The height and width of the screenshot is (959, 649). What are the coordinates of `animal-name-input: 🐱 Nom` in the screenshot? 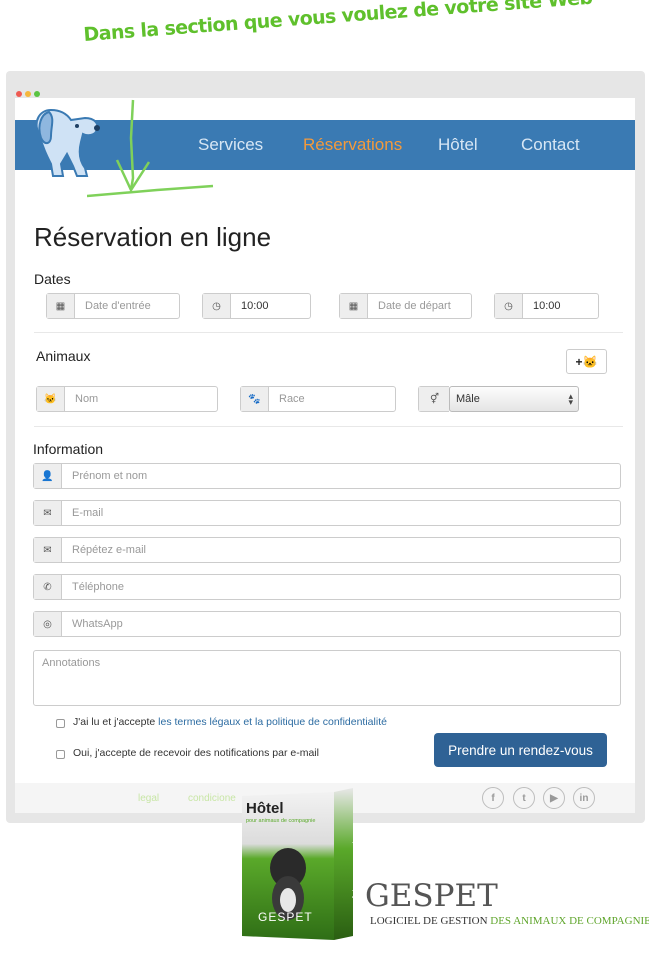 It's located at (127, 399).